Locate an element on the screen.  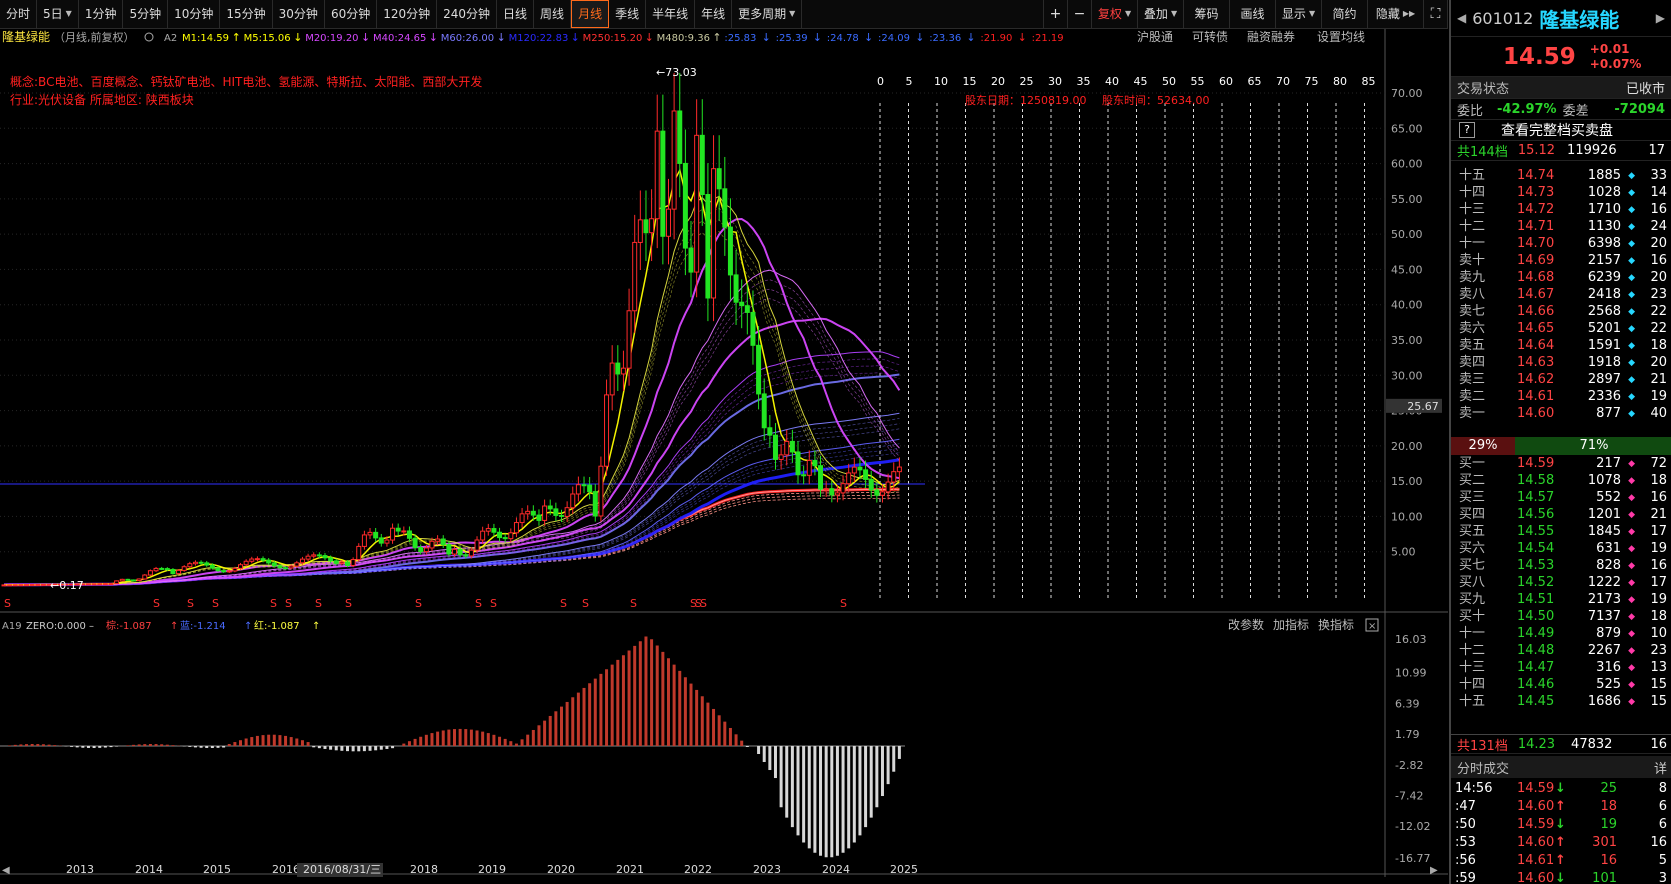
ma-legend-item: :24.09 is located at coordinates (894, 38).